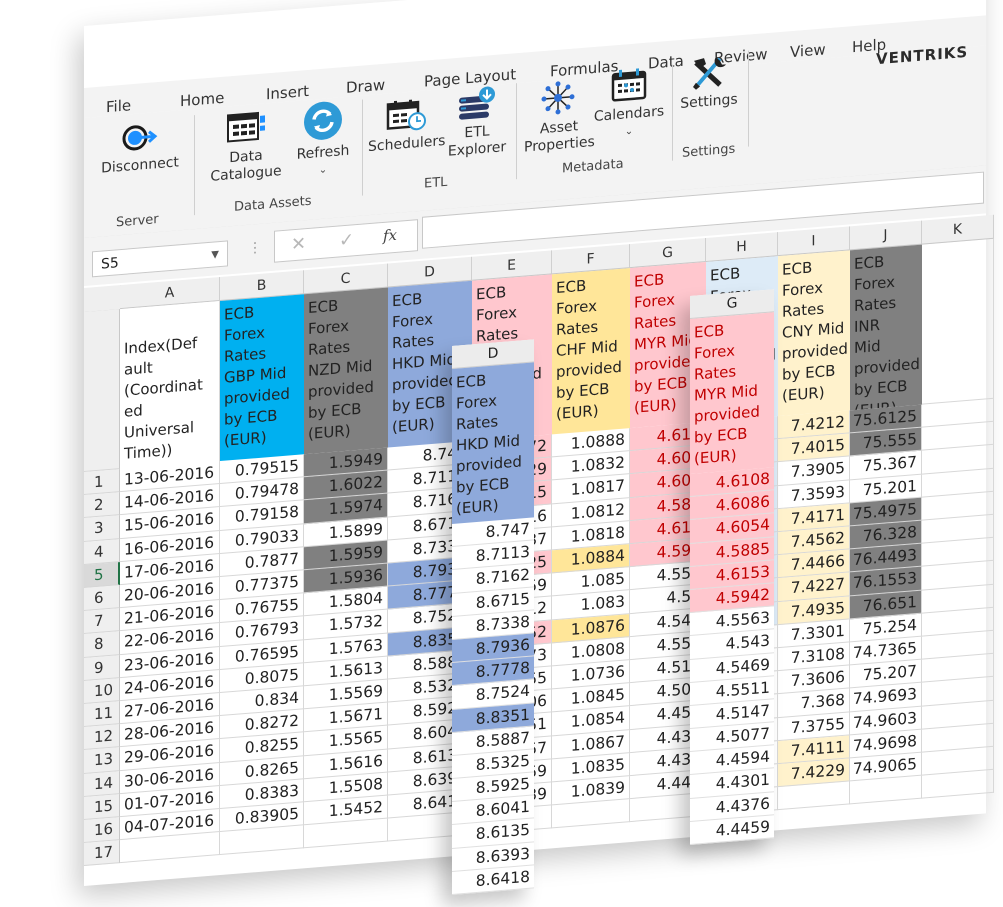 The image size is (1003, 907). I want to click on disconnect-icon, so click(140, 138).